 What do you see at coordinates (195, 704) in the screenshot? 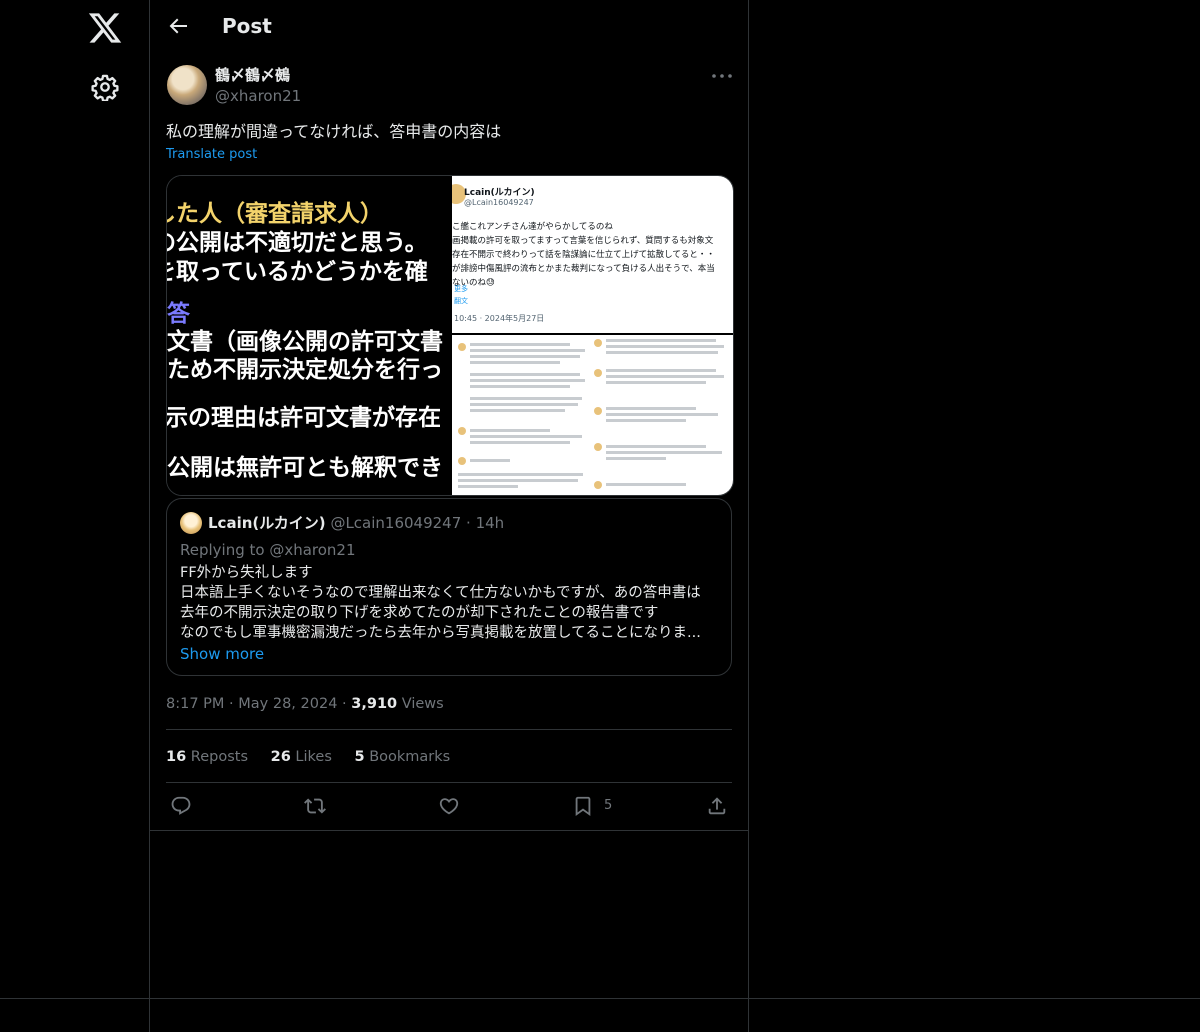
I see `post-time: 8:17 PM` at bounding box center [195, 704].